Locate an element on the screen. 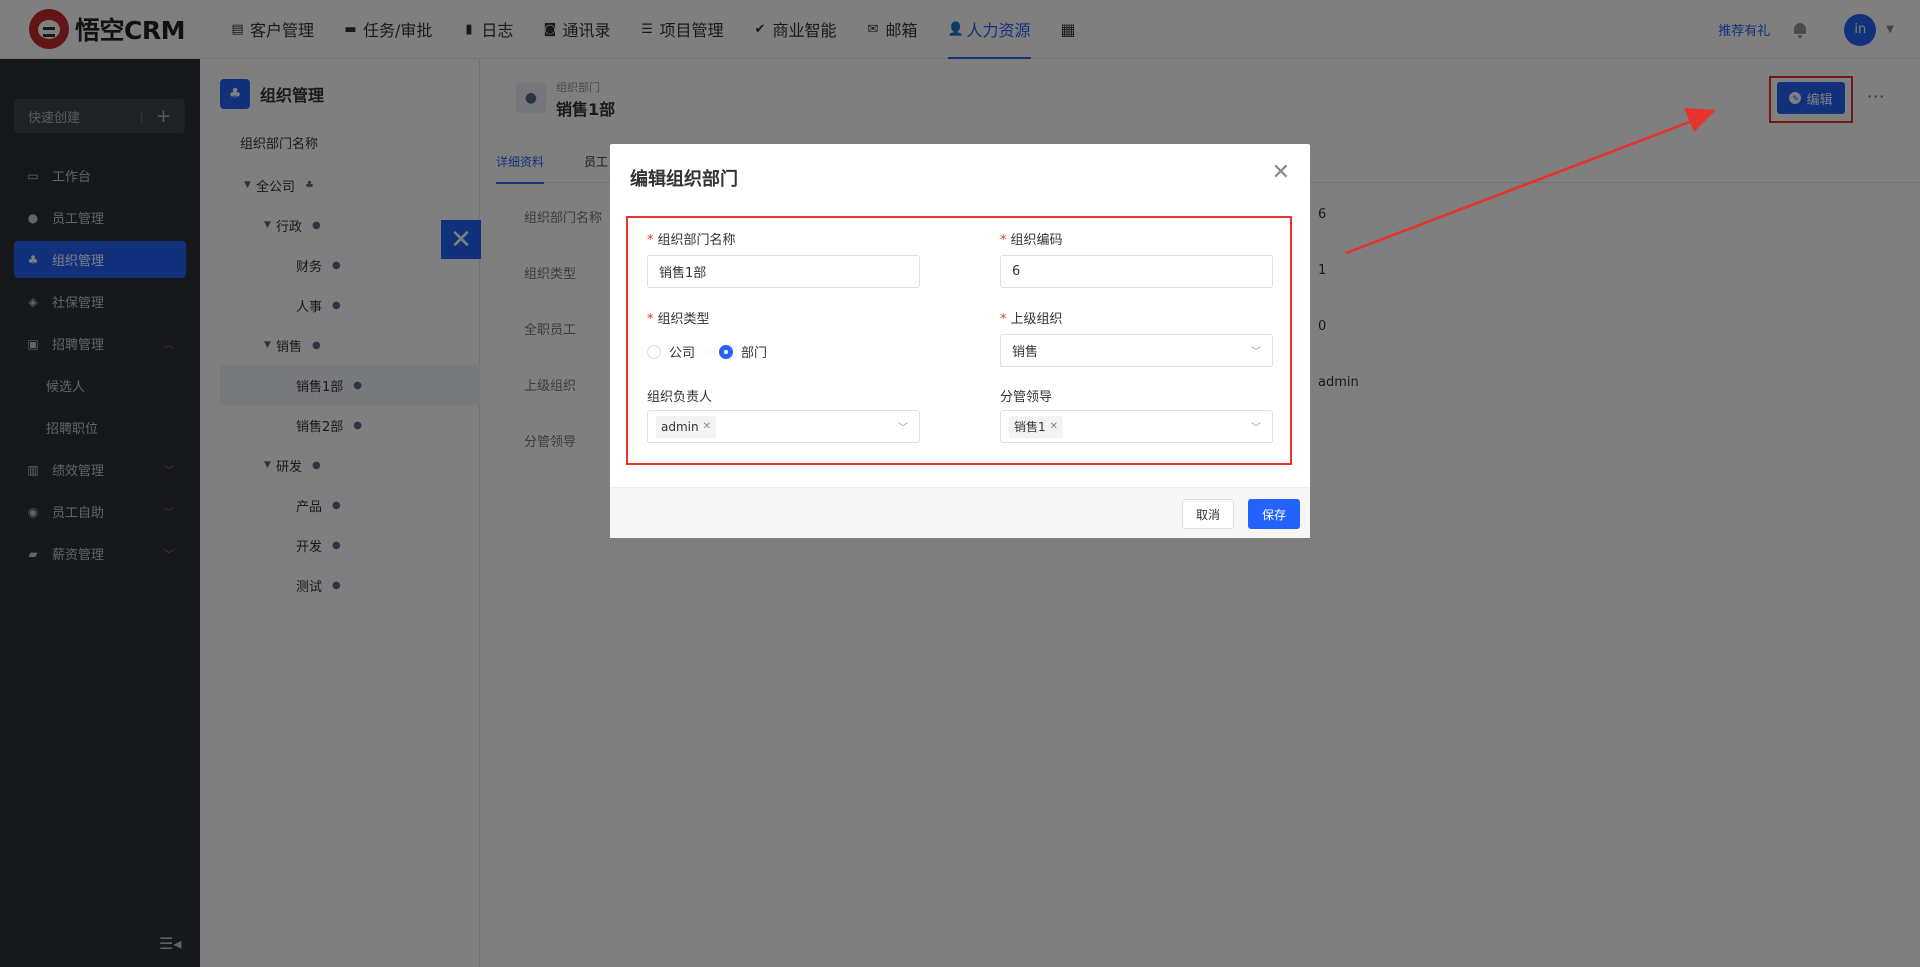 This screenshot has width=1920, height=967. org-owner-select: admin ✕ ﹀ is located at coordinates (783, 426).